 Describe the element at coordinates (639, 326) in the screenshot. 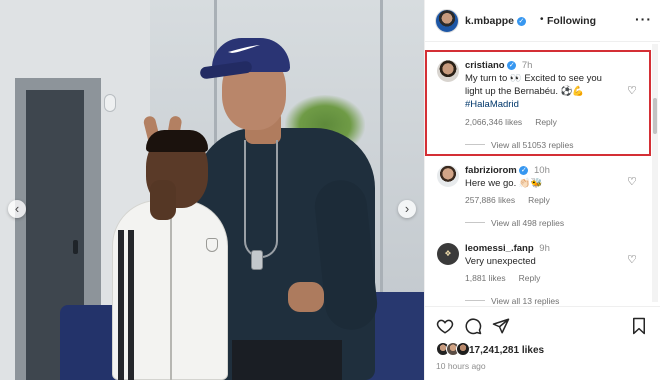

I see `bookmark-icon` at that location.